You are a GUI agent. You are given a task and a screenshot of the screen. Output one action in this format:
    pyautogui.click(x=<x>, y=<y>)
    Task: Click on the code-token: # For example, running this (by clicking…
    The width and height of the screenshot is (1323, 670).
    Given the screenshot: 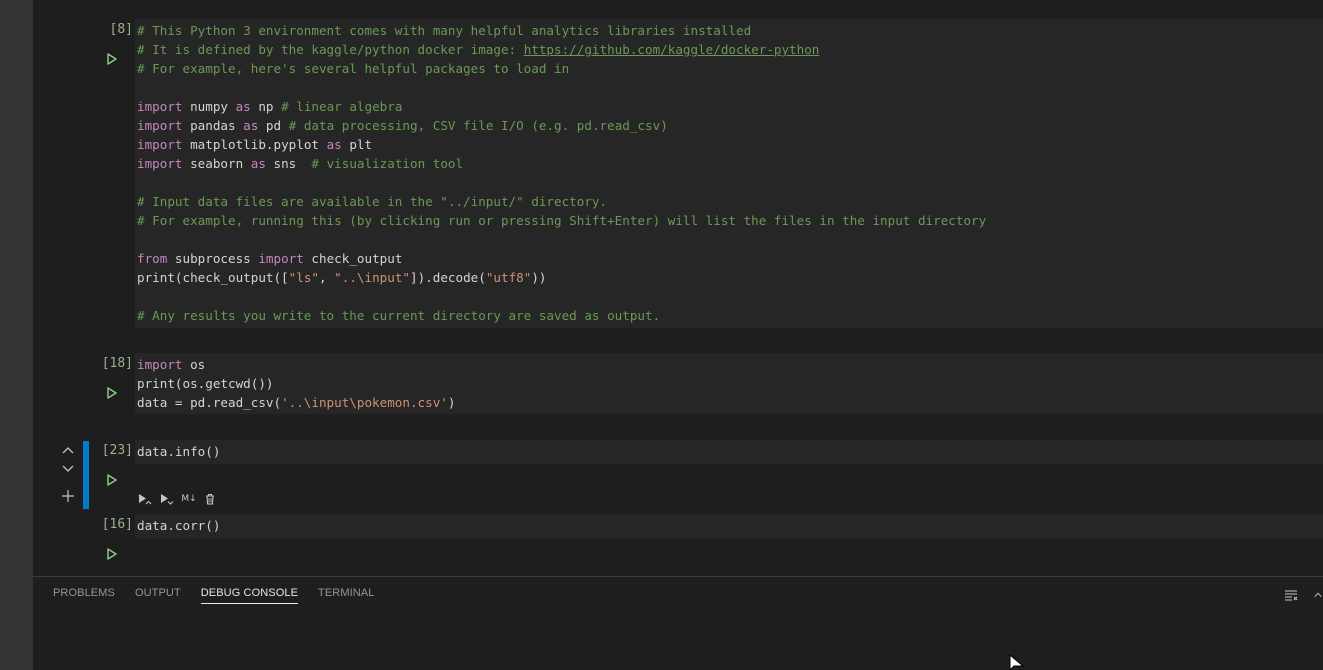 What is the action you would take?
    pyautogui.click(x=562, y=220)
    